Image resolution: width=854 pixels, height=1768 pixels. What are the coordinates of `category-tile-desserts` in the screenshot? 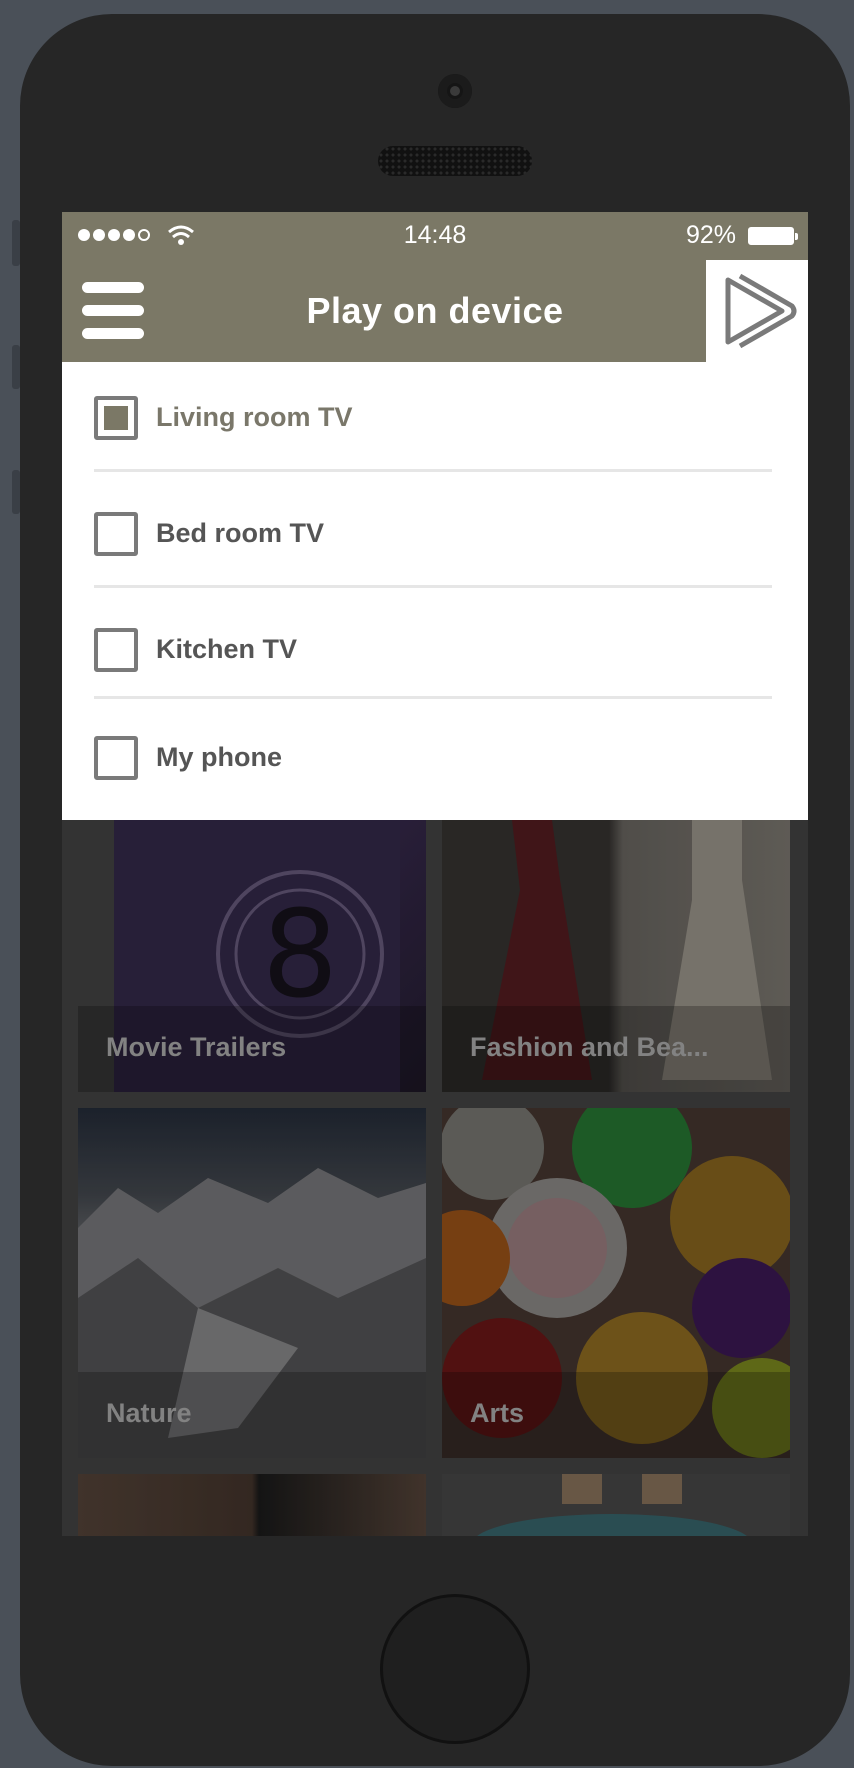 It's located at (616, 1505).